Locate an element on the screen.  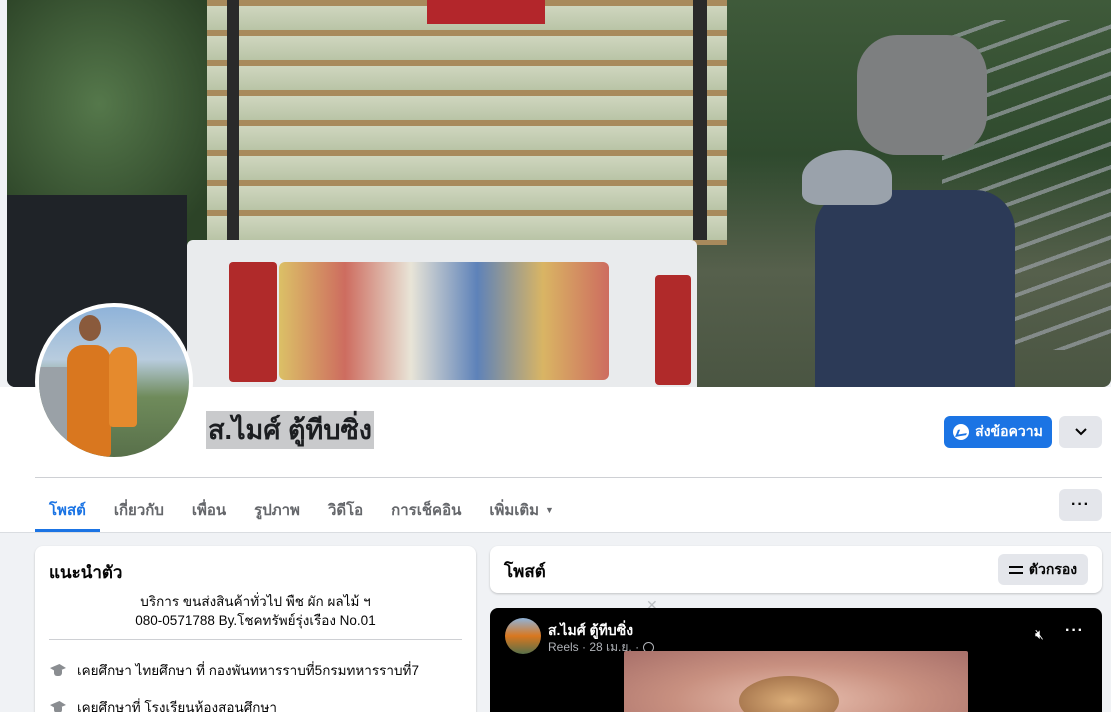
filter-button: ตัวกรอง is located at coordinates (1043, 569).